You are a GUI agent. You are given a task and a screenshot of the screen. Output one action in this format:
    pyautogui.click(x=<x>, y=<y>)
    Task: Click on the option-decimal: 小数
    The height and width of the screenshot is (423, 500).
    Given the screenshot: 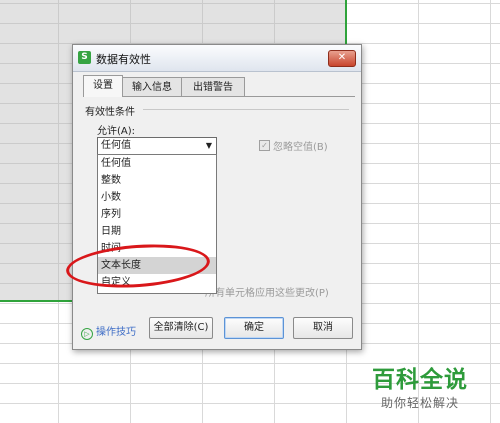 What is the action you would take?
    pyautogui.click(x=157, y=197)
    